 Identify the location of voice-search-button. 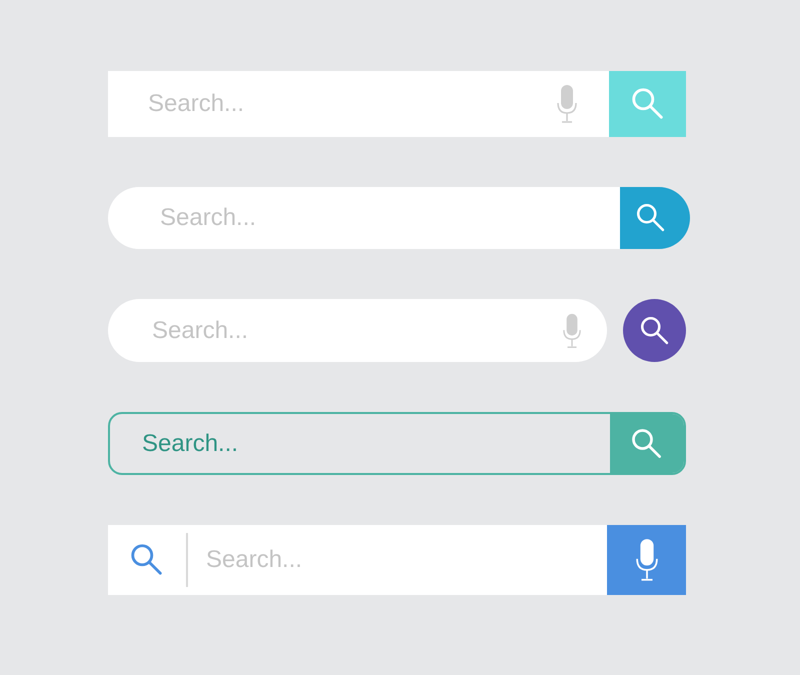
(646, 560).